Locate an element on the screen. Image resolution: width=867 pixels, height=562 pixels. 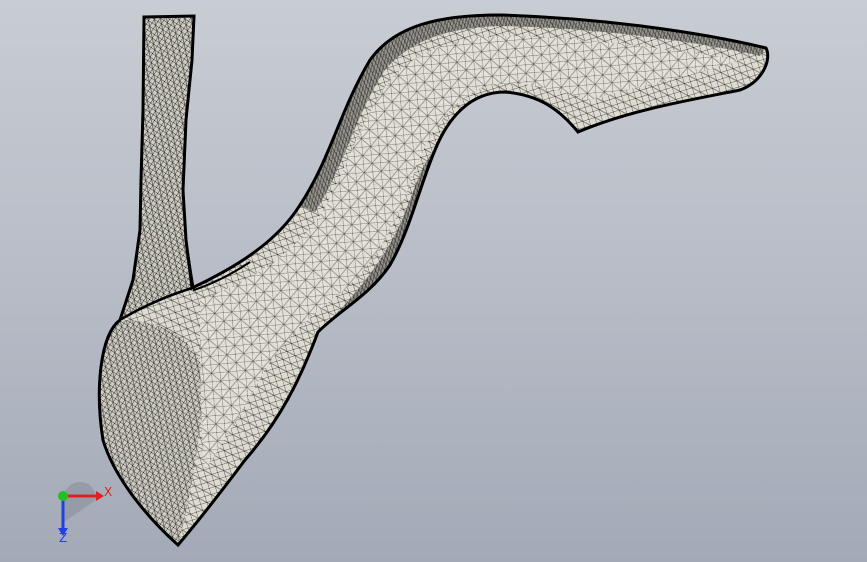
y-axis-icon is located at coordinates (63, 496).